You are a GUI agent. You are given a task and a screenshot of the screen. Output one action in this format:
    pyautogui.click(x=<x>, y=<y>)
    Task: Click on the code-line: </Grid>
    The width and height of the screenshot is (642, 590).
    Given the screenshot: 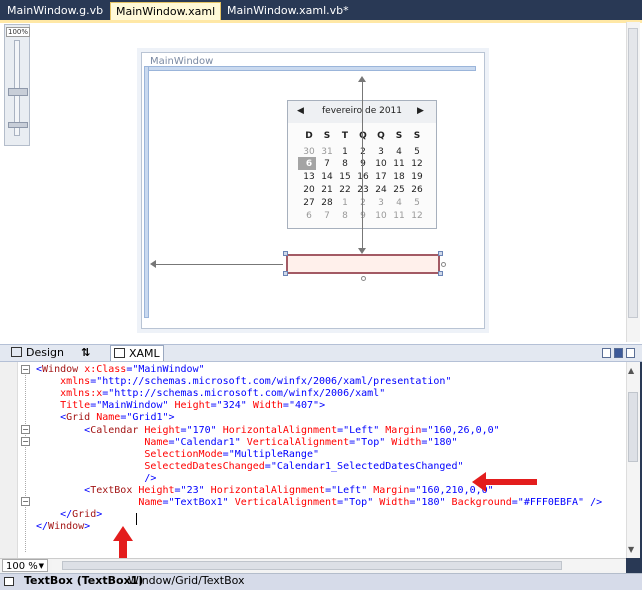 What is the action you would take?
    pyautogui.click(x=81, y=515)
    